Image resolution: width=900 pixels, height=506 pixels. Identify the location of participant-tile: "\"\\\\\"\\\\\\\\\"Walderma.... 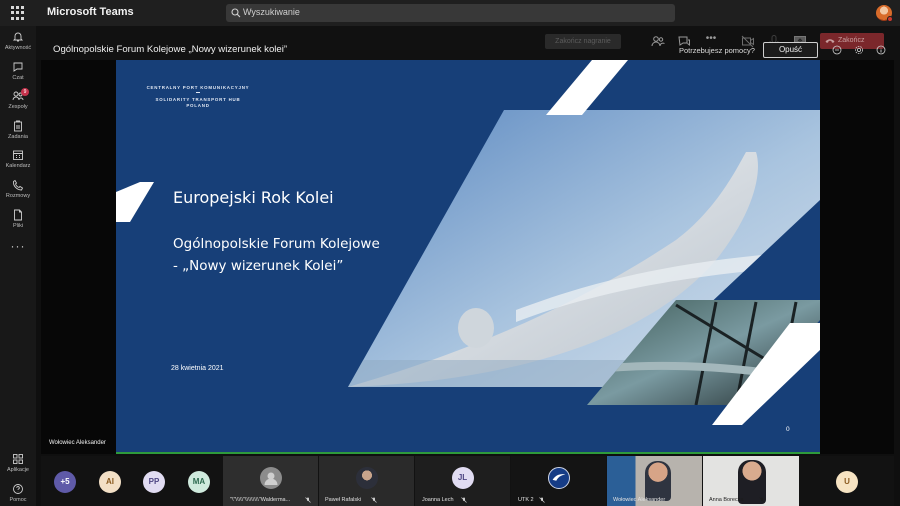
(270, 481).